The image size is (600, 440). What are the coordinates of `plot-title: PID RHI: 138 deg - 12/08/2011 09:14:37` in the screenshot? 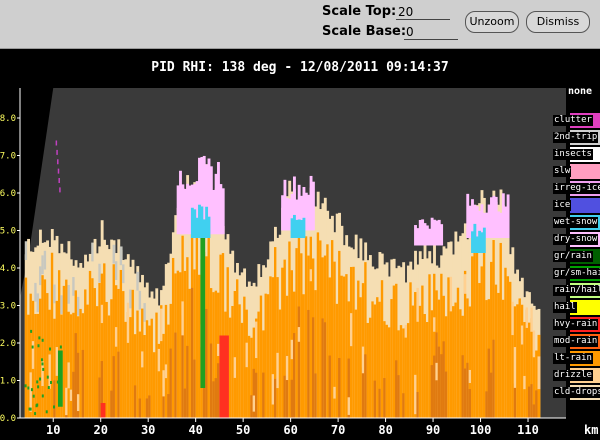 It's located at (300, 67).